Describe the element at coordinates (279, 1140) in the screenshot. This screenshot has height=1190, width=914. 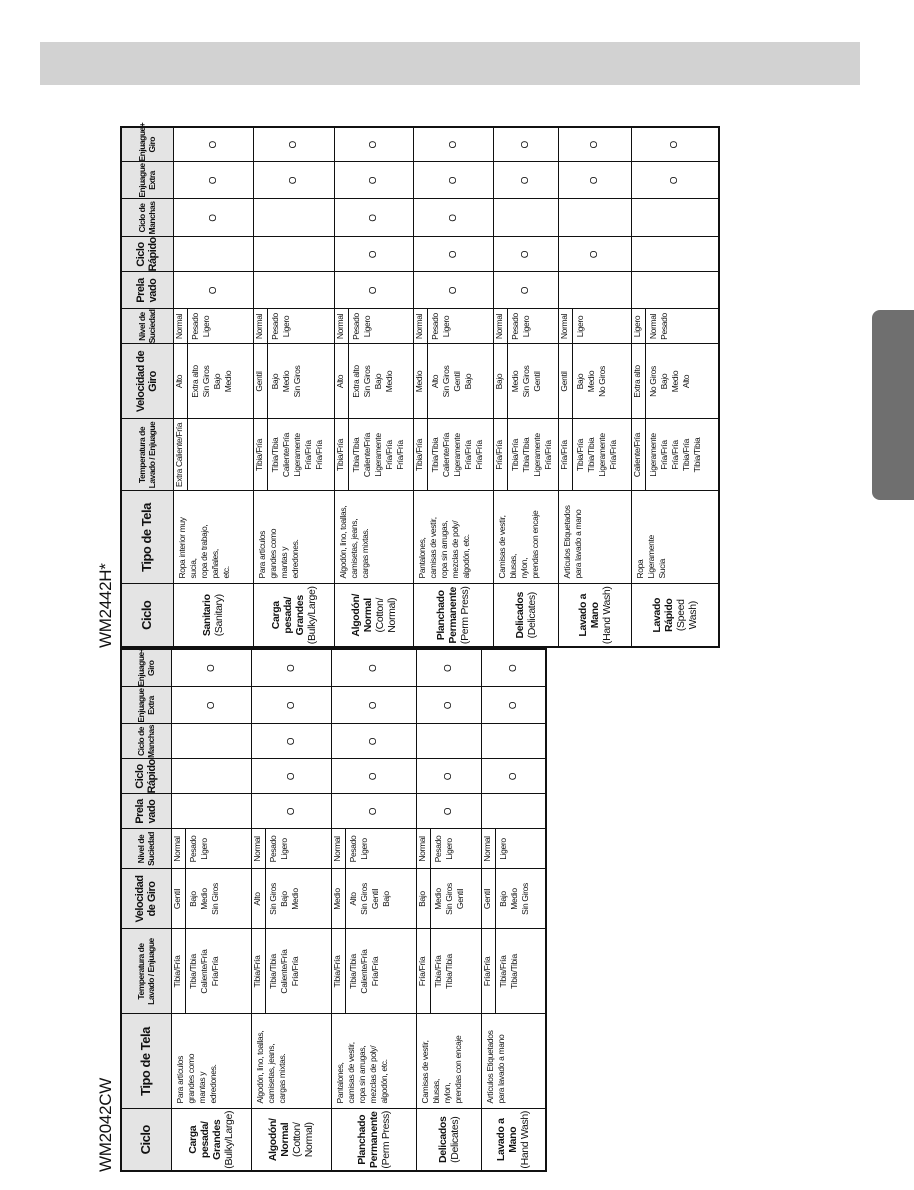
I see `cycle-name: Algodón/ Normal` at that location.